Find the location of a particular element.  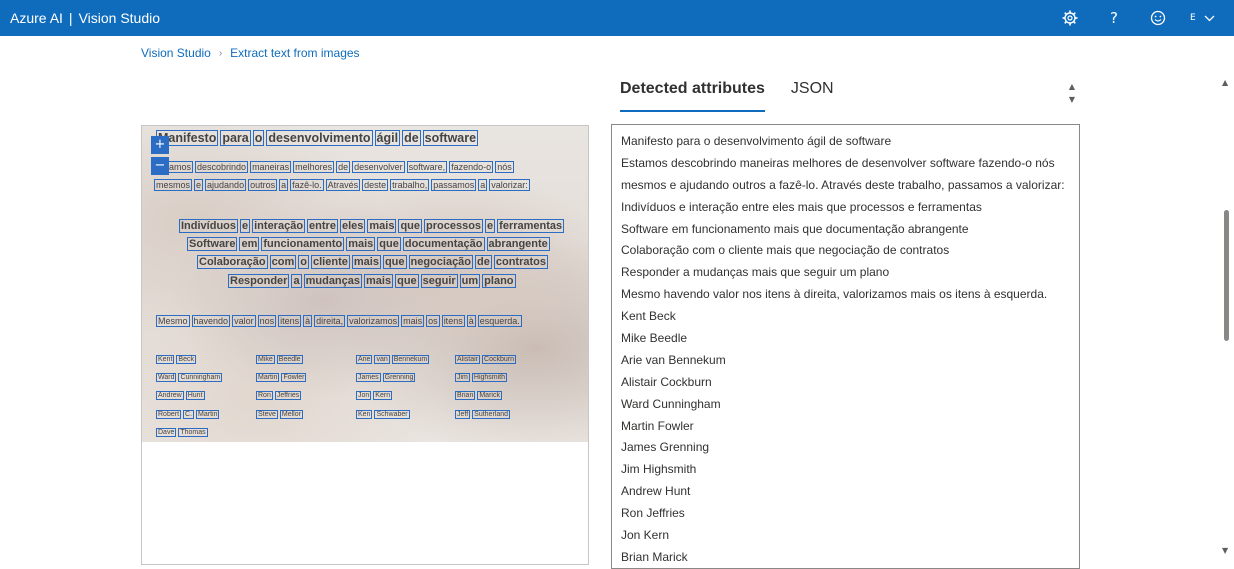

detected-line: Ward Cunningham is located at coordinates (845, 407).